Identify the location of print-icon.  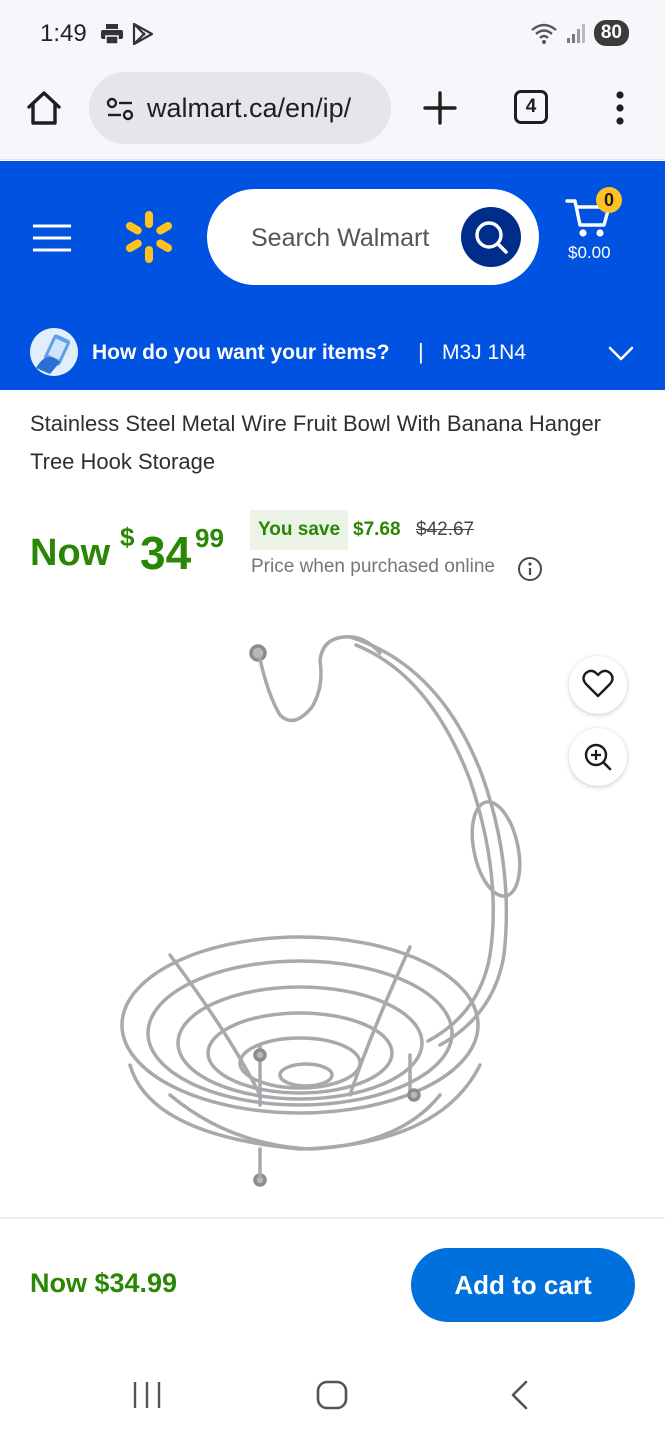
(112, 34).